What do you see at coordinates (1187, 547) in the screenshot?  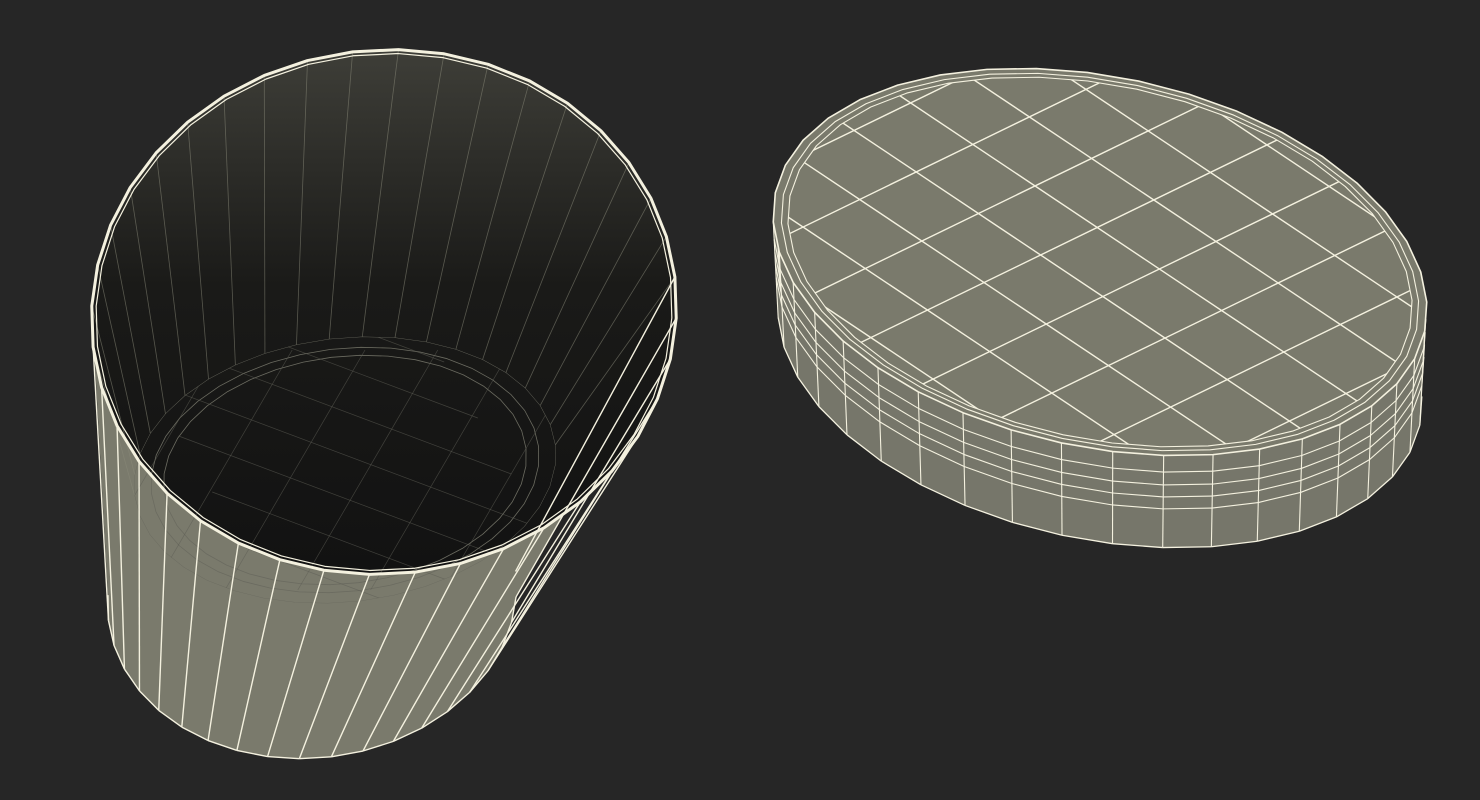 I see `lid-bottom-edge` at bounding box center [1187, 547].